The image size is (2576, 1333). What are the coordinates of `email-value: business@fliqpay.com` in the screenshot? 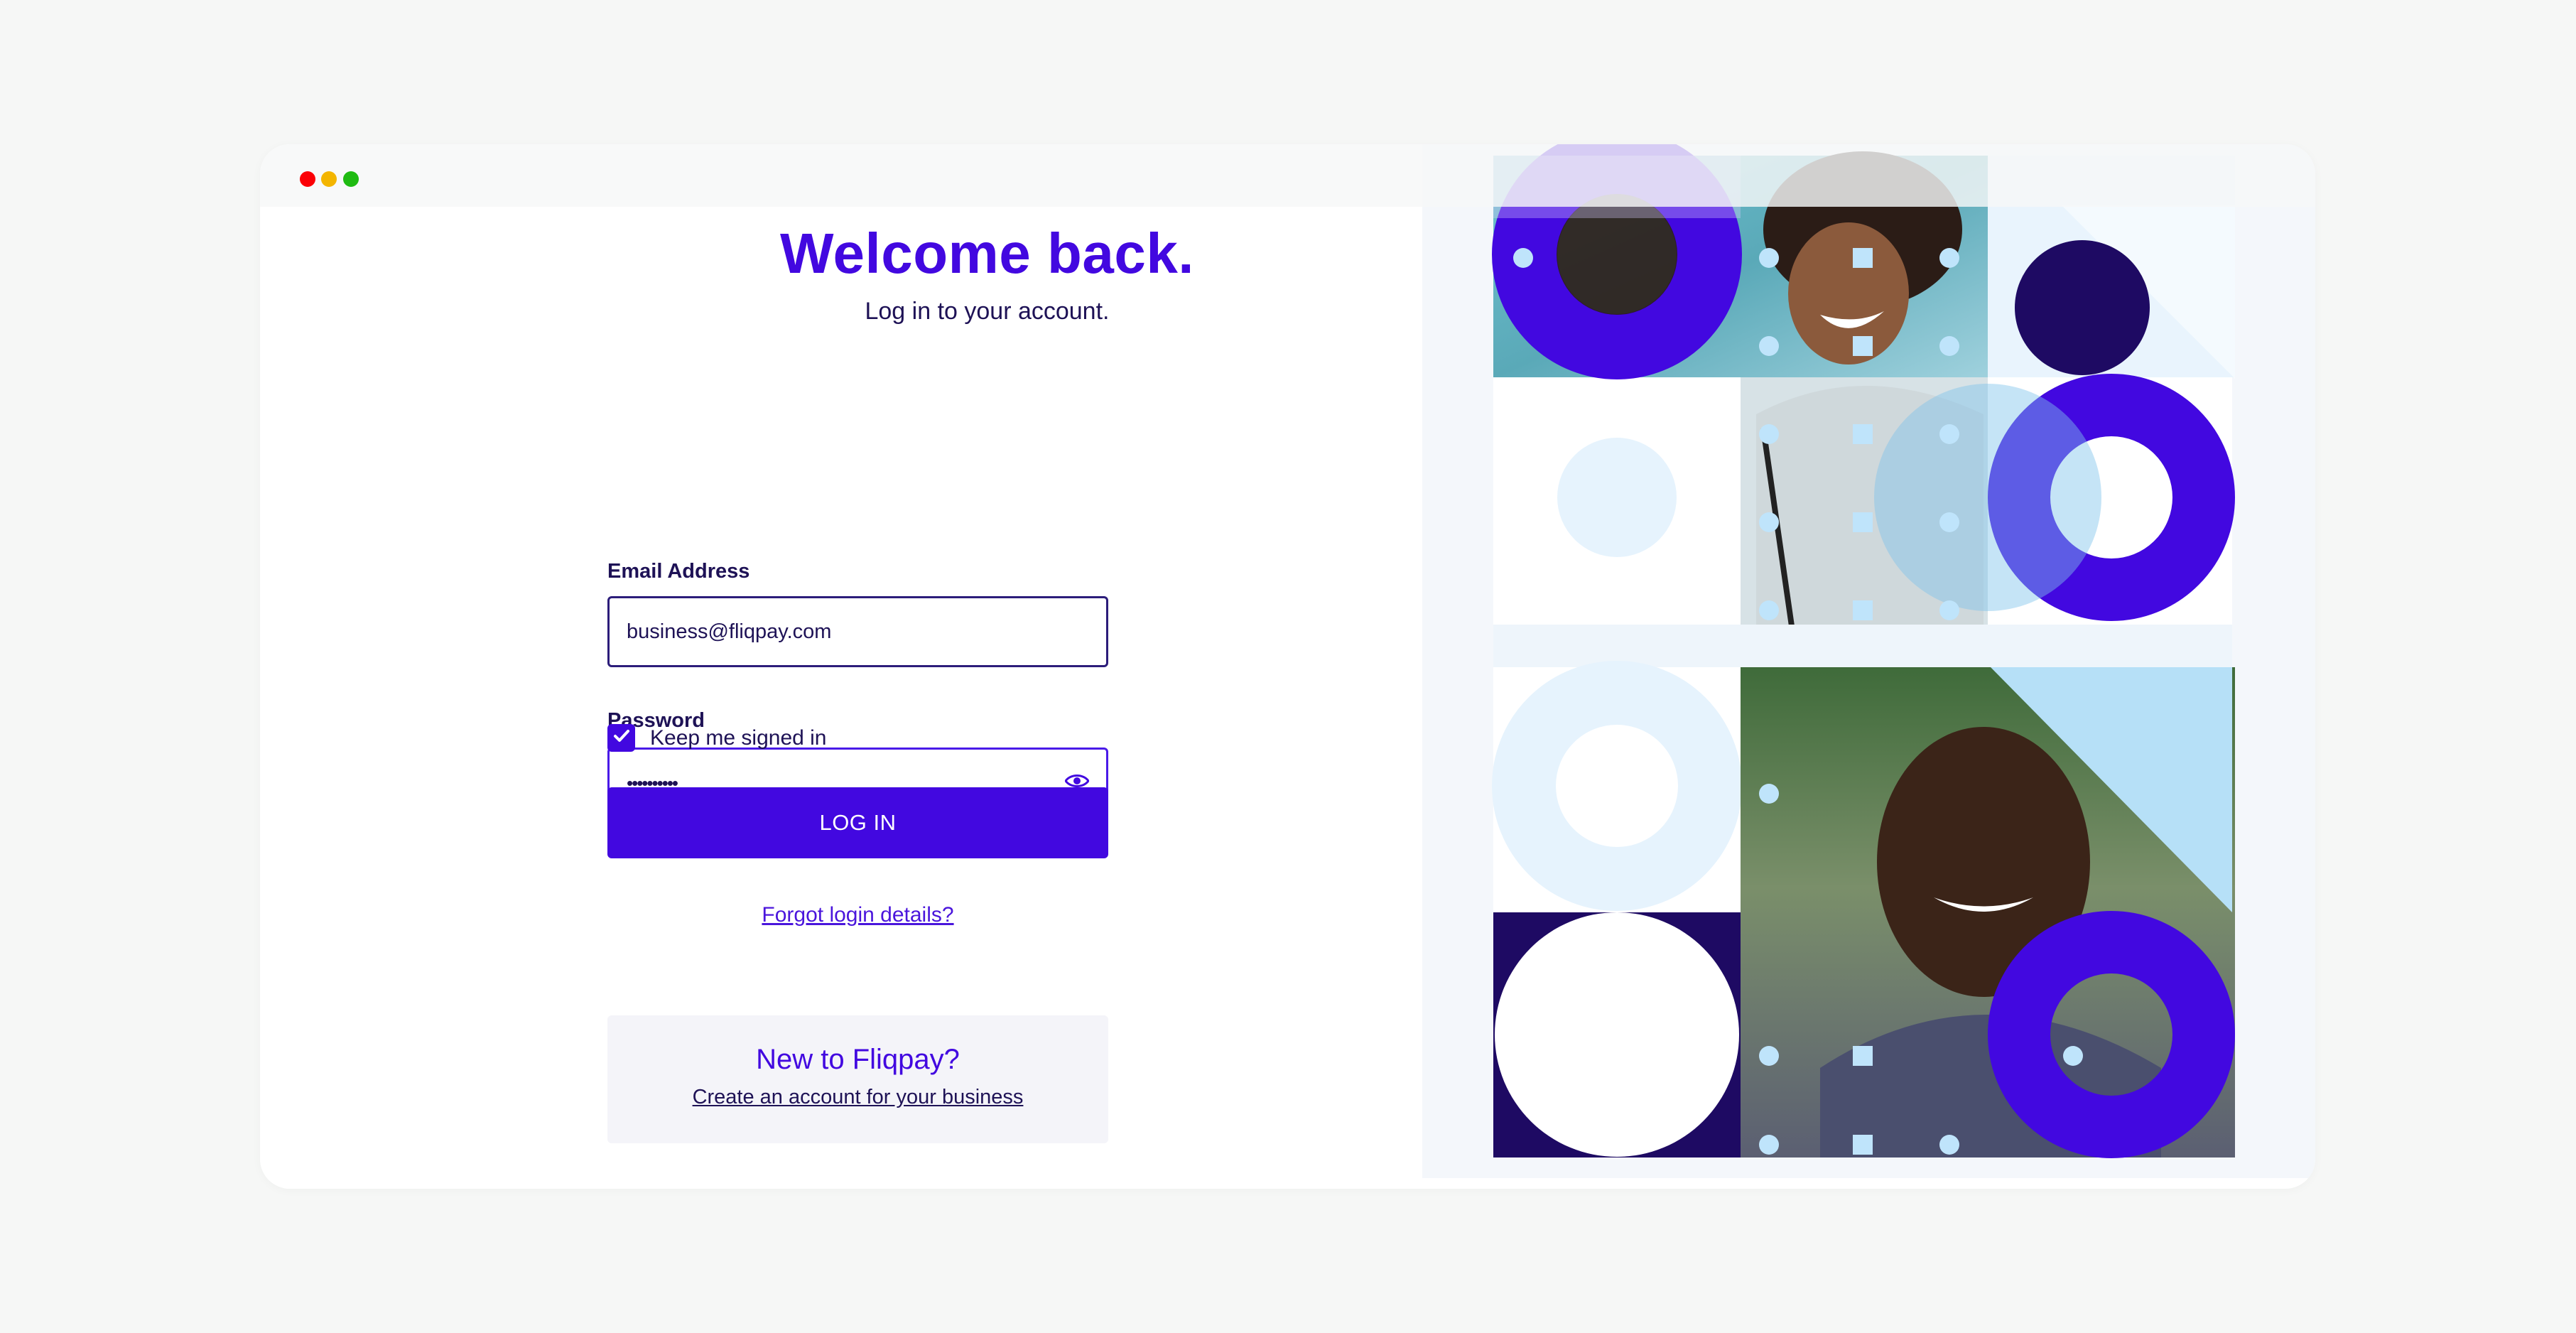 It's located at (729, 631).